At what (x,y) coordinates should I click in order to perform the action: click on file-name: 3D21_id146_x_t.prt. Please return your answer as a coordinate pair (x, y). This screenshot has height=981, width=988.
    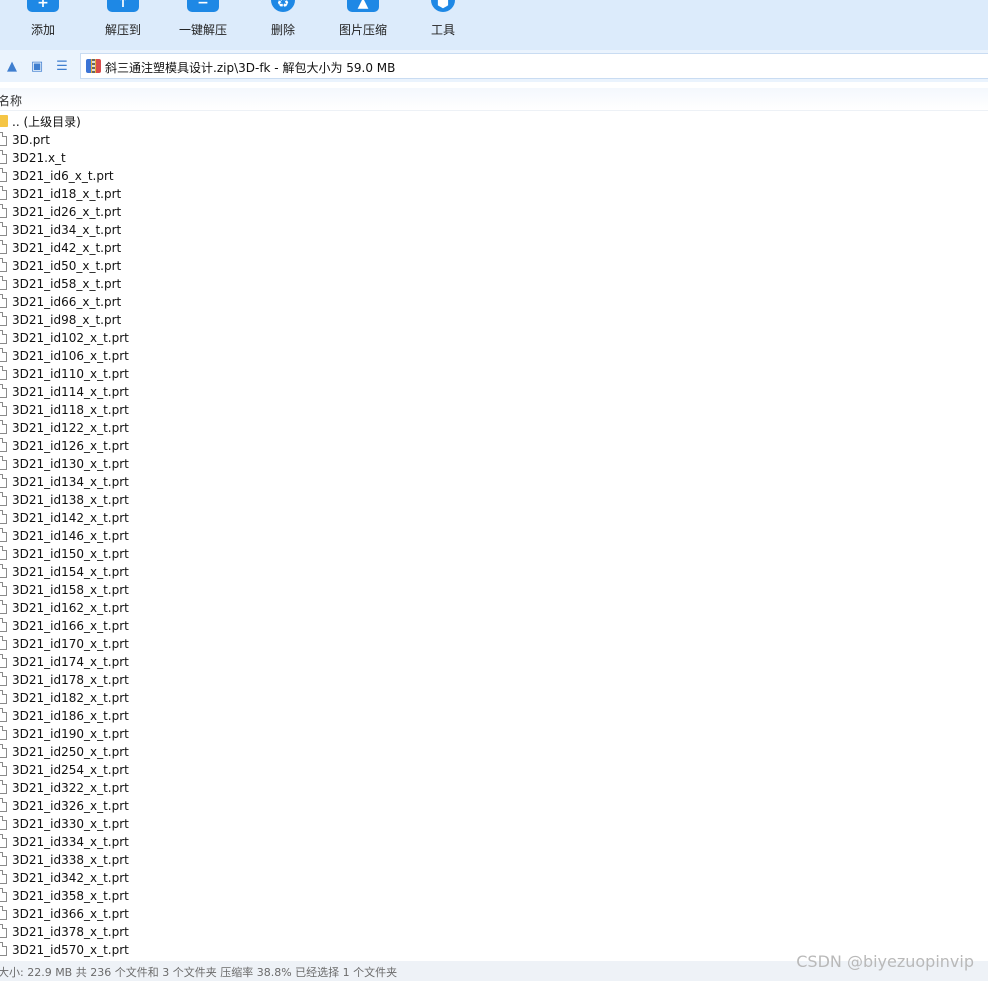
    Looking at the image, I should click on (70, 536).